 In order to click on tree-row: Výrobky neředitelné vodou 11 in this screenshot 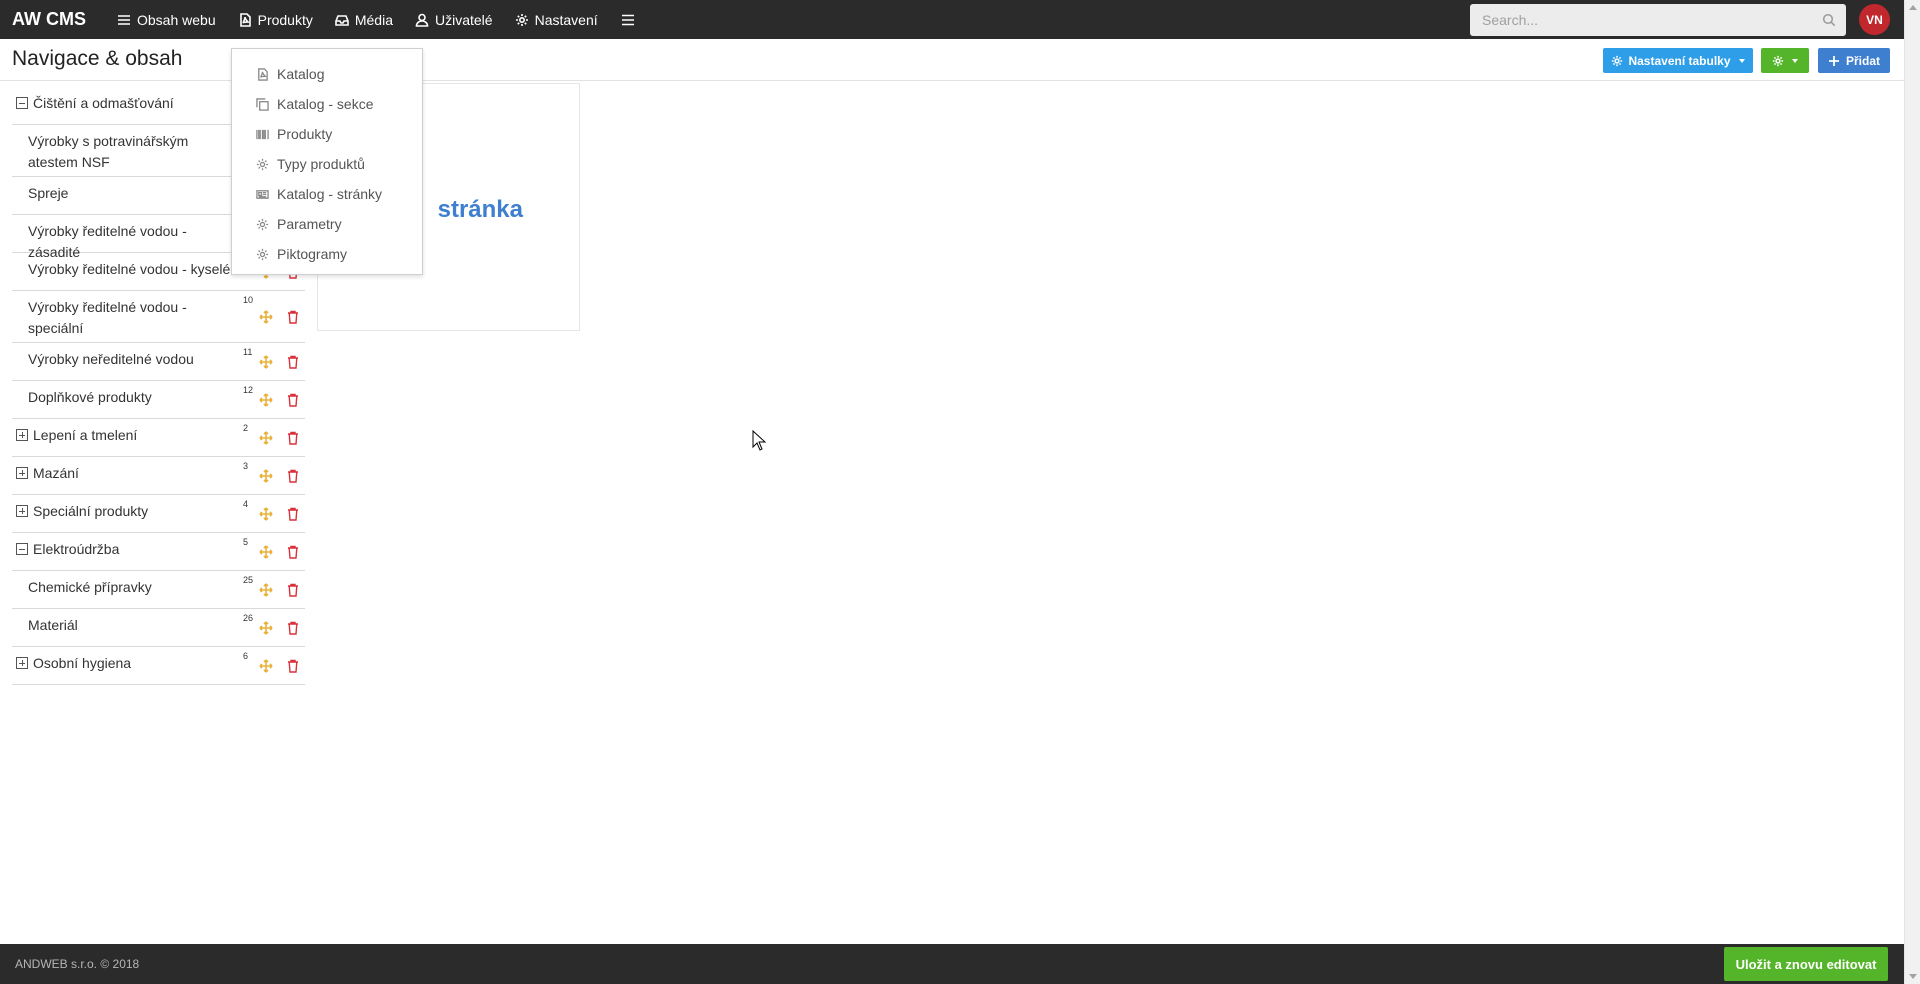, I will do `click(158, 362)`.